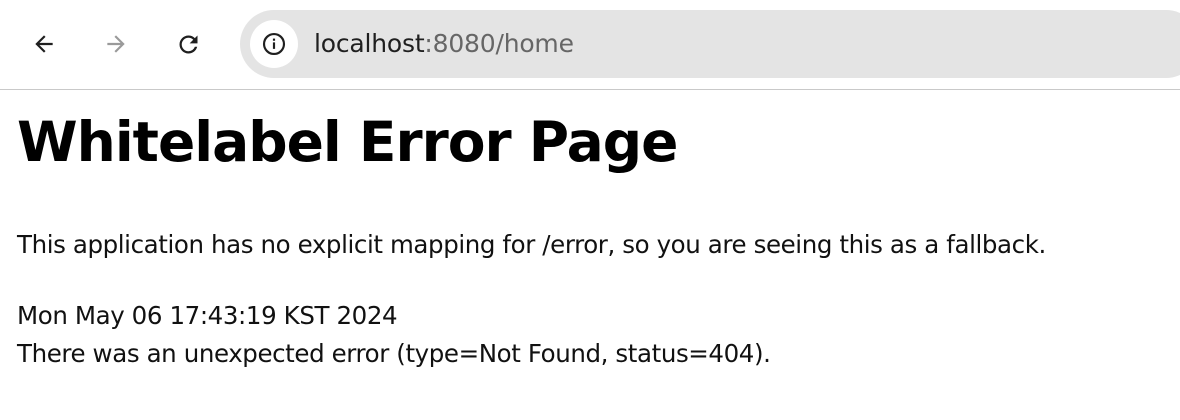 The width and height of the screenshot is (1180, 420). Describe the element at coordinates (710, 44) in the screenshot. I see `address-bar: localhost:8080/home` at that location.